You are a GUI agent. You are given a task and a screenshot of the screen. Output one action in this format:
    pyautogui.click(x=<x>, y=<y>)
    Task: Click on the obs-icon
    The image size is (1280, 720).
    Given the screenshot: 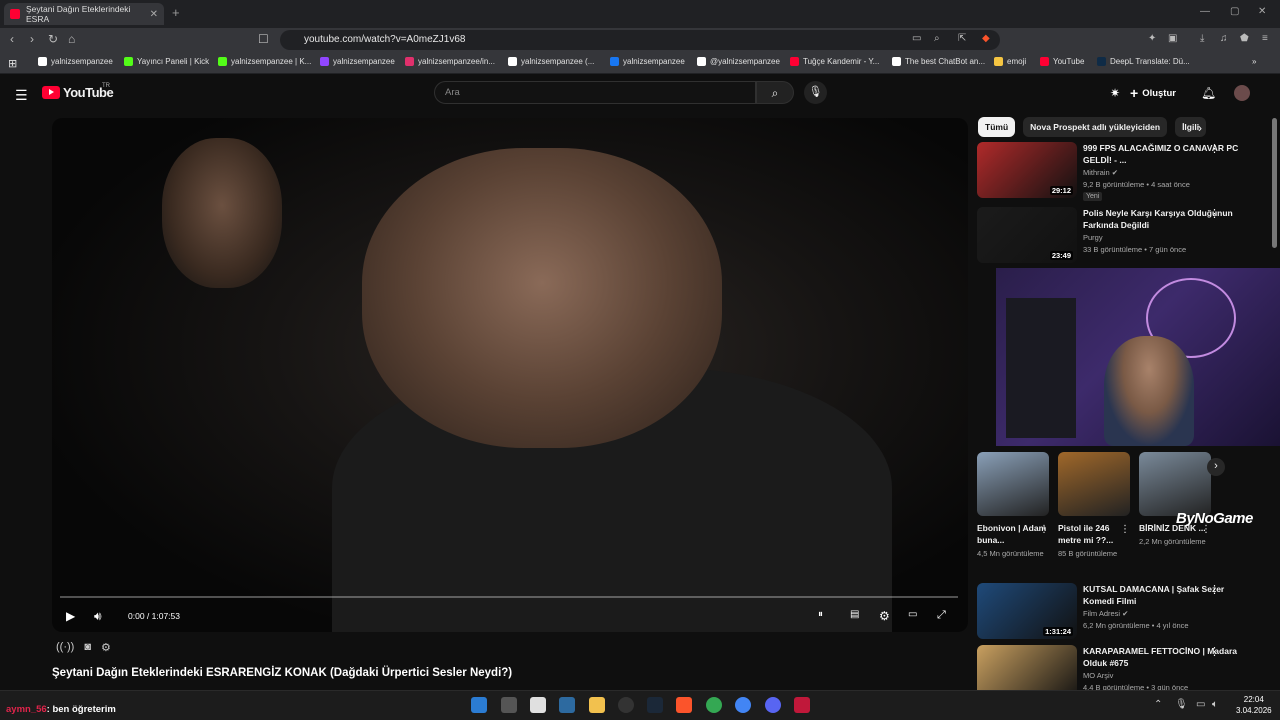 What is the action you would take?
    pyautogui.click(x=626, y=705)
    